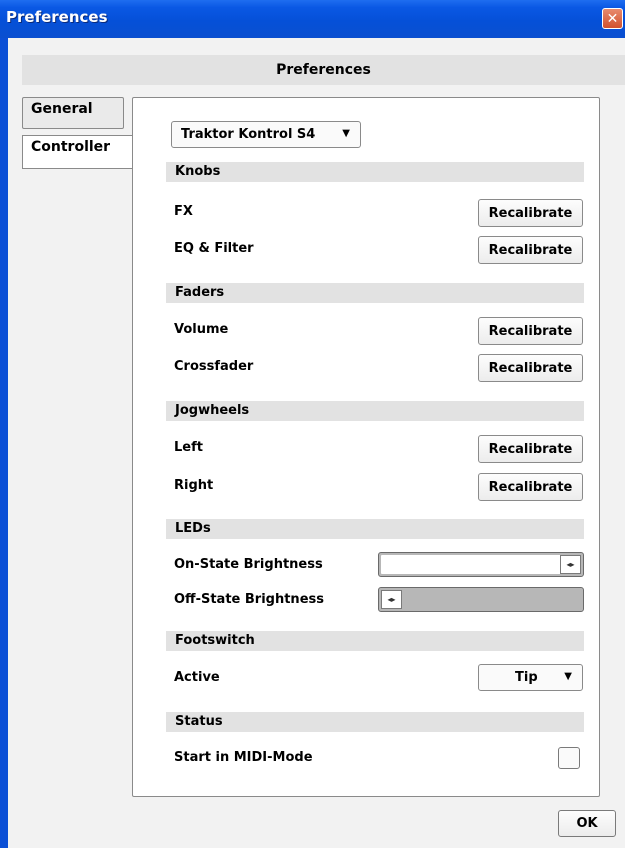  Describe the element at coordinates (214, 366) in the screenshot. I see `crossfader-label: Crossfader` at that location.